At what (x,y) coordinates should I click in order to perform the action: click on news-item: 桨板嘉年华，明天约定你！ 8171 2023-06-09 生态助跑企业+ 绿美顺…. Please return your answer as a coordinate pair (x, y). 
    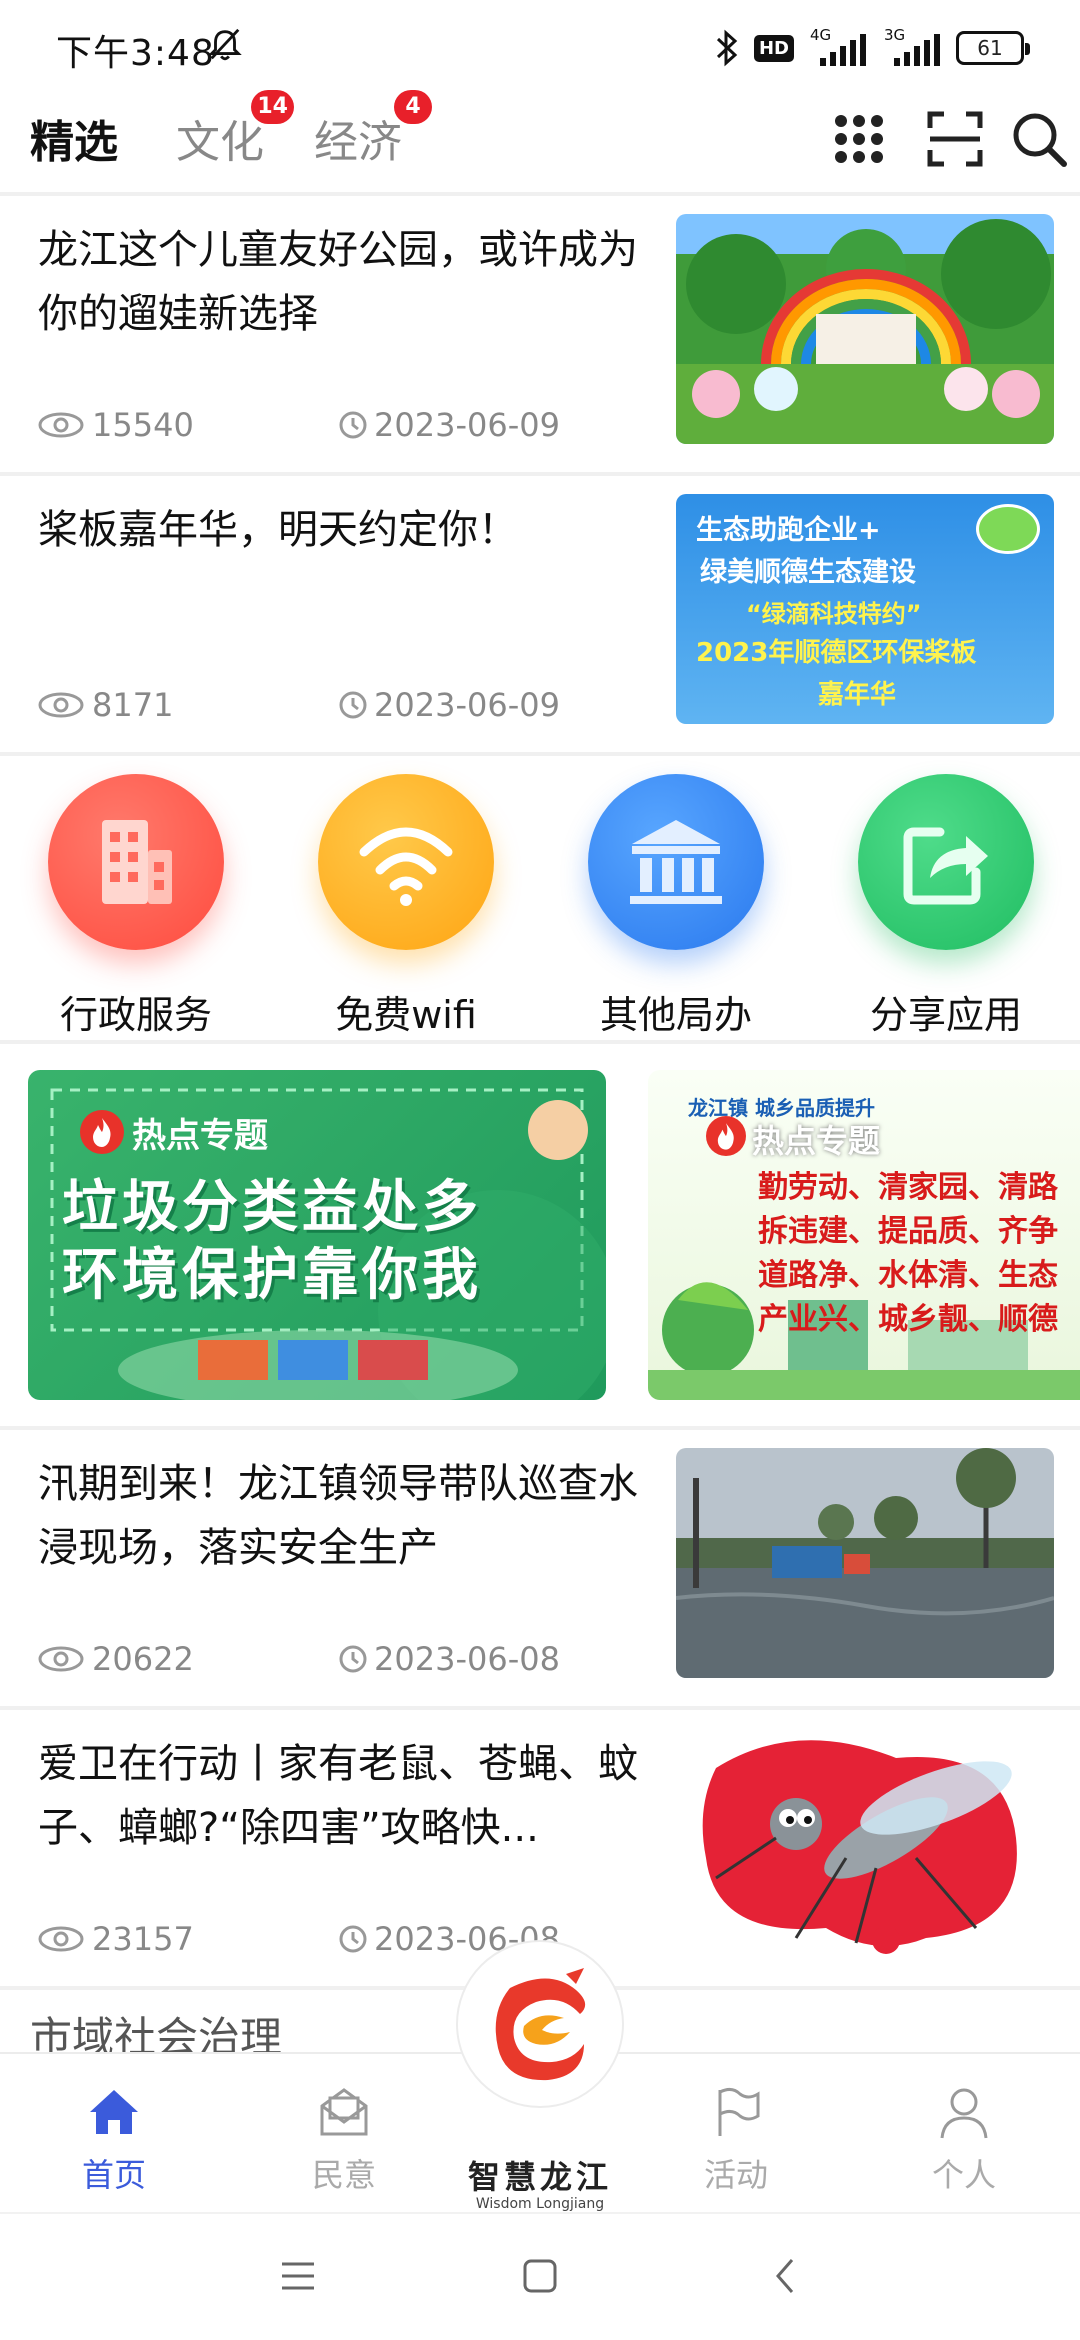
    Looking at the image, I should click on (540, 614).